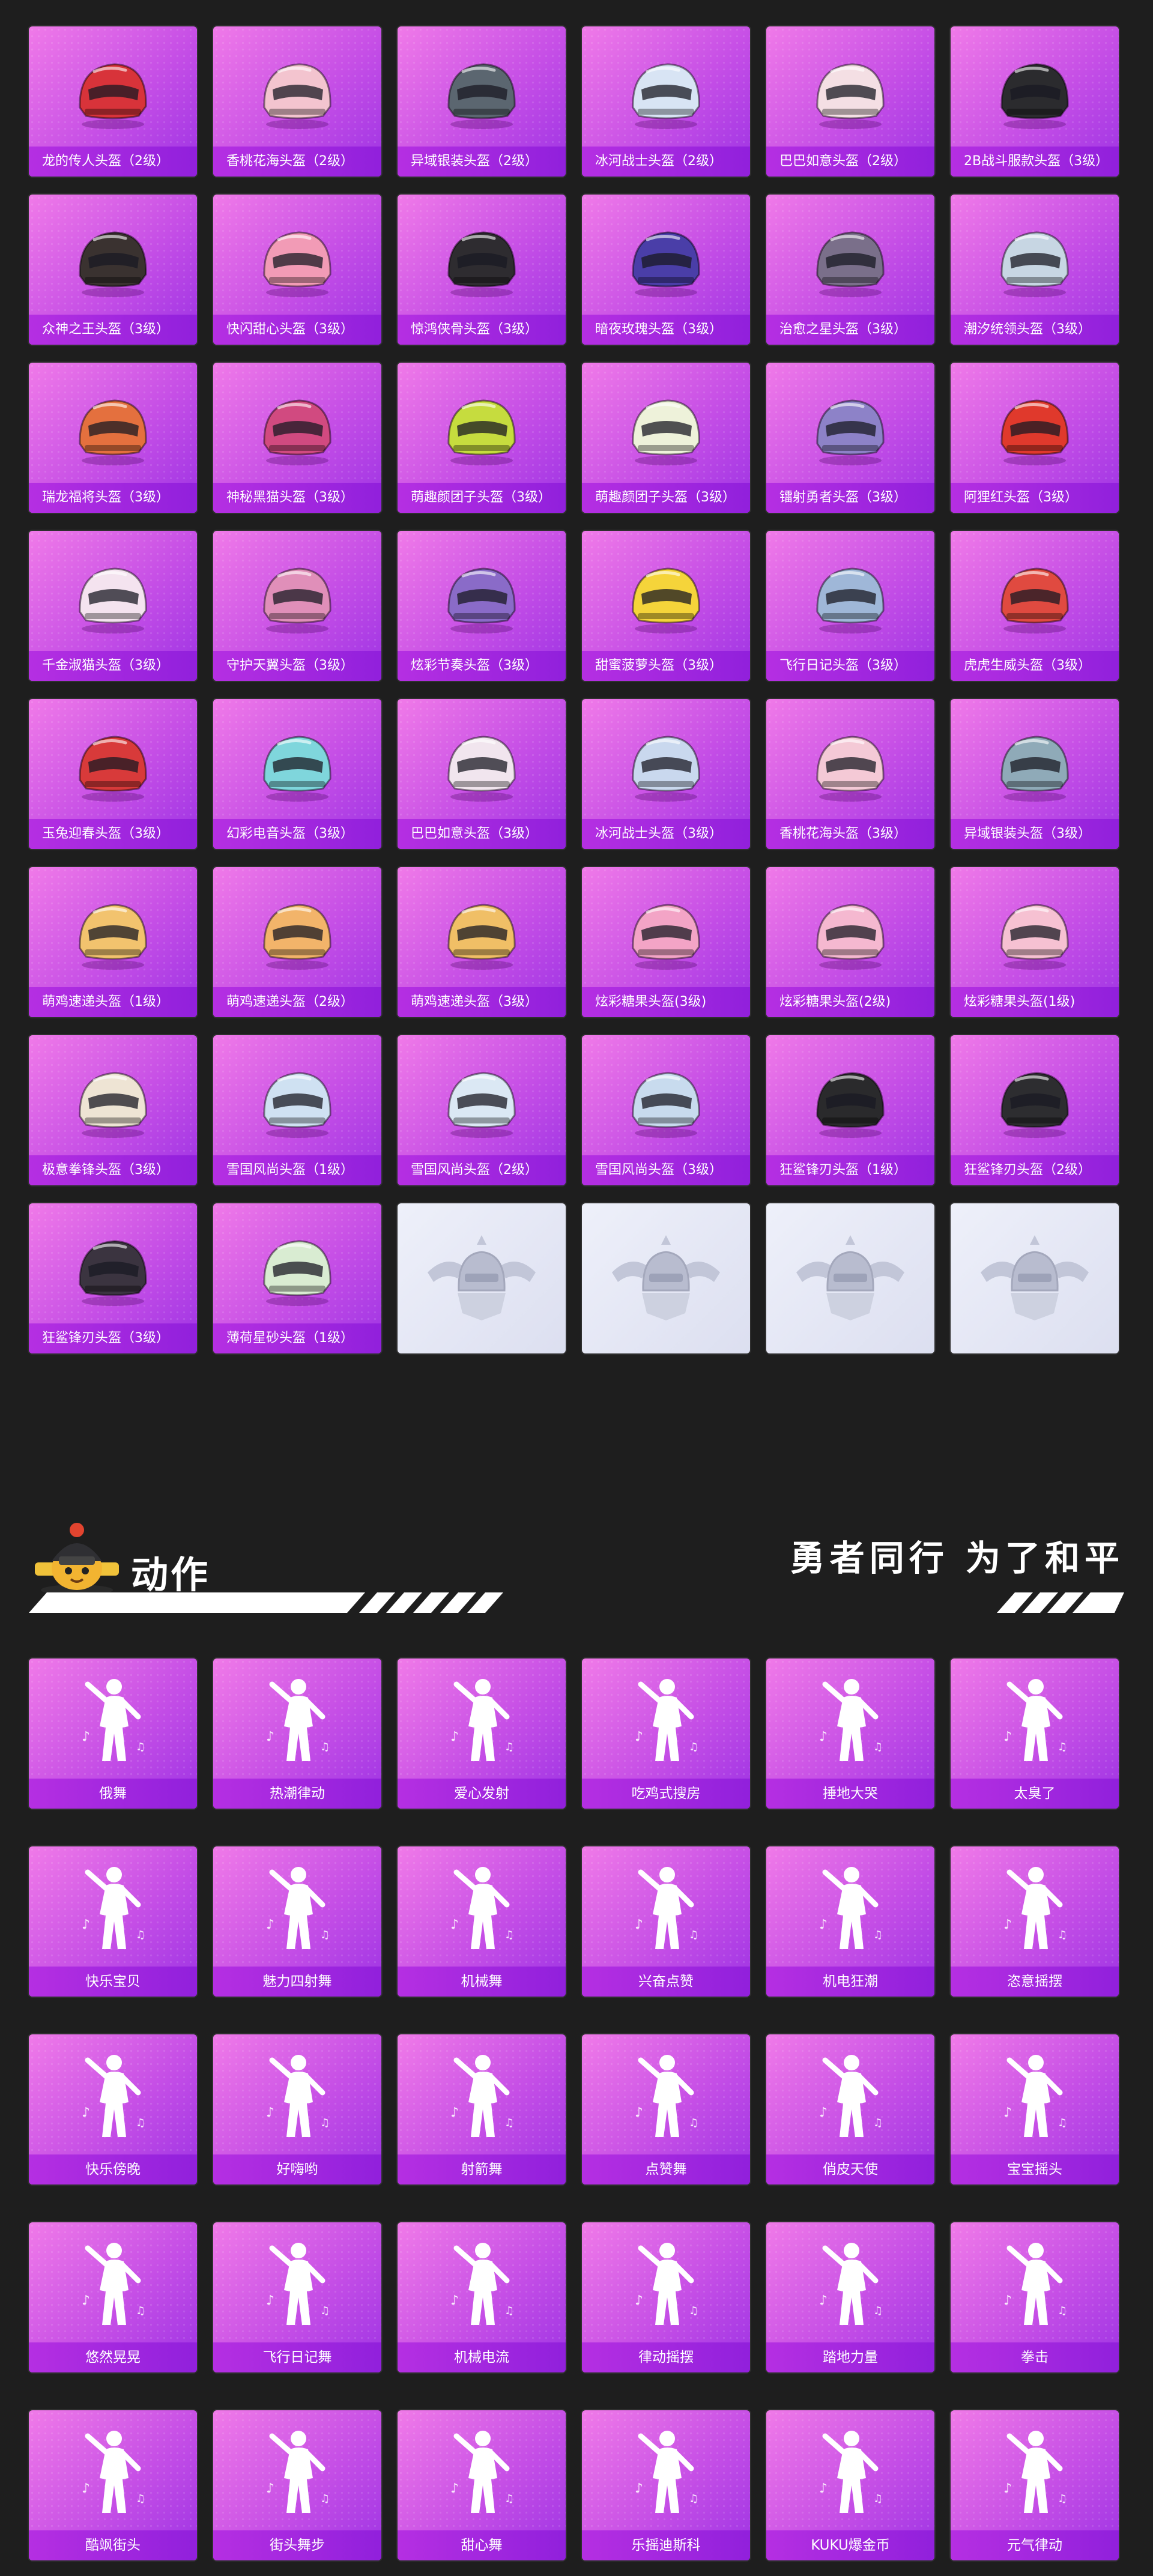 This screenshot has height=2576, width=1153. Describe the element at coordinates (666, 1922) in the screenshot. I see `emote-card: ♪ ♫ 兴奋点赞` at that location.